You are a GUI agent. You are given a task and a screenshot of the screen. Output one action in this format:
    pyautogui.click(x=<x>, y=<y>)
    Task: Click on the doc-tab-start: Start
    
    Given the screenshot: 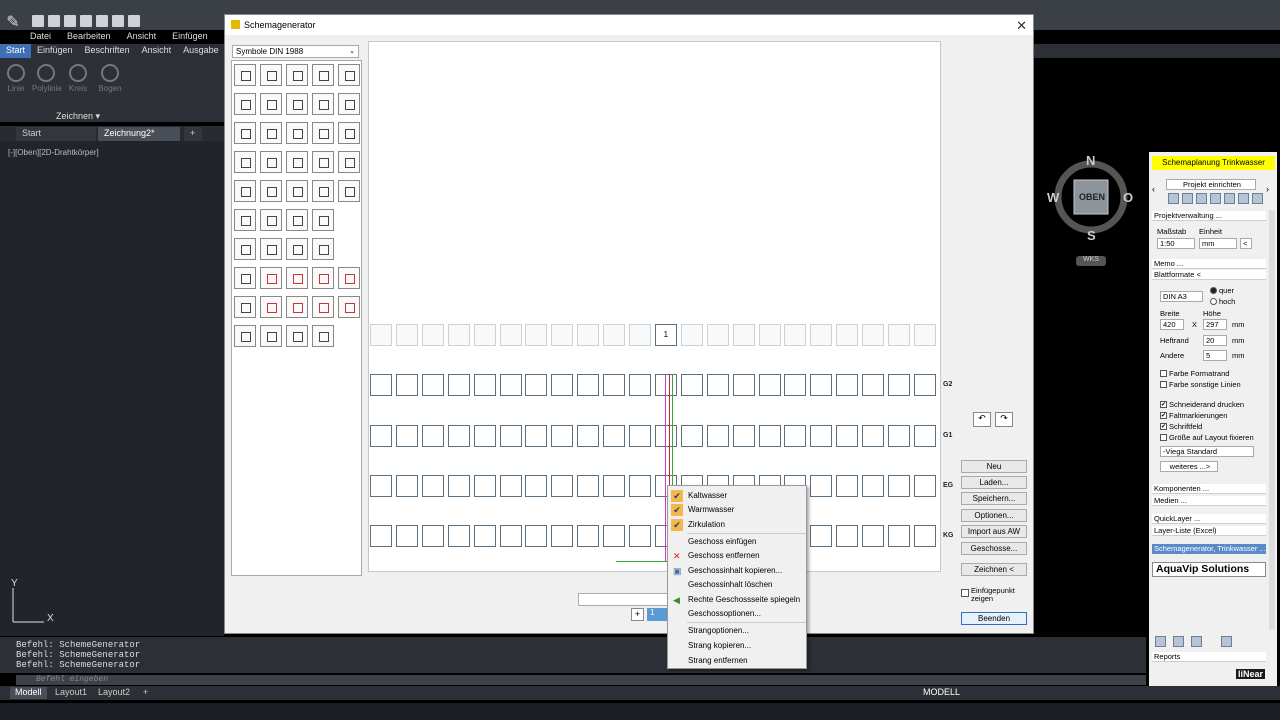 What is the action you would take?
    pyautogui.click(x=56, y=134)
    